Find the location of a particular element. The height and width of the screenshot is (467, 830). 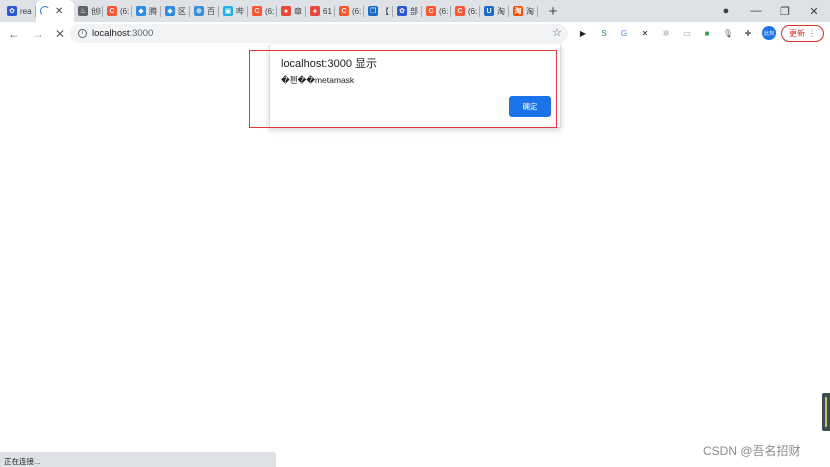

tab: ♠ 章 is located at coordinates (291, 11).